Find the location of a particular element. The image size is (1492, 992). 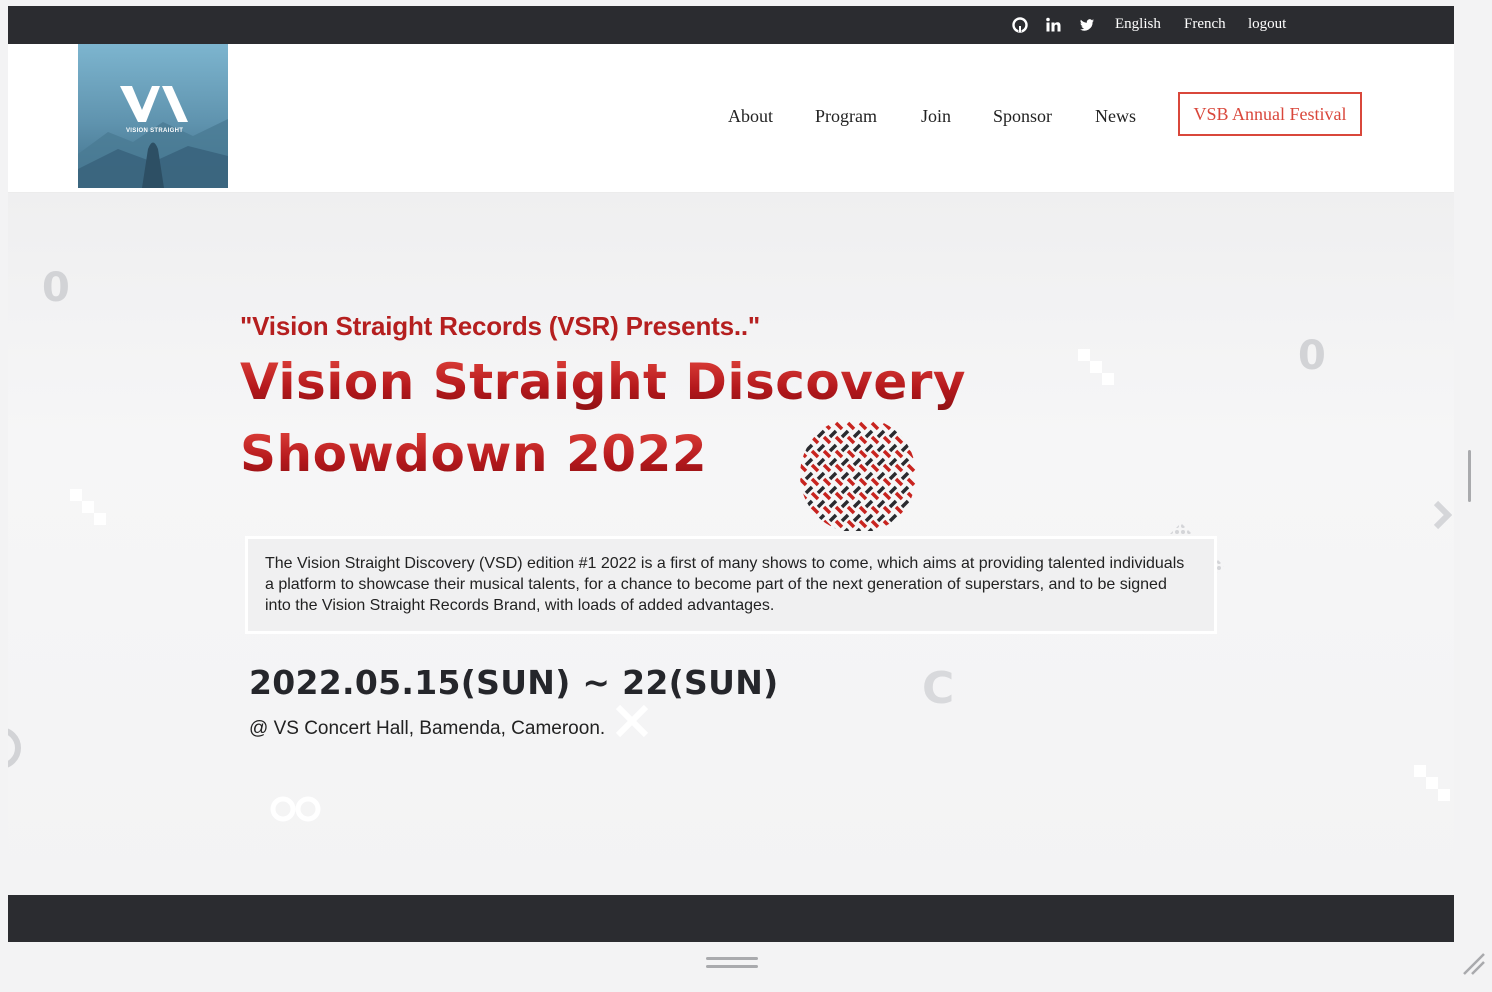

deco-c-glyph: C is located at coordinates (938, 688).